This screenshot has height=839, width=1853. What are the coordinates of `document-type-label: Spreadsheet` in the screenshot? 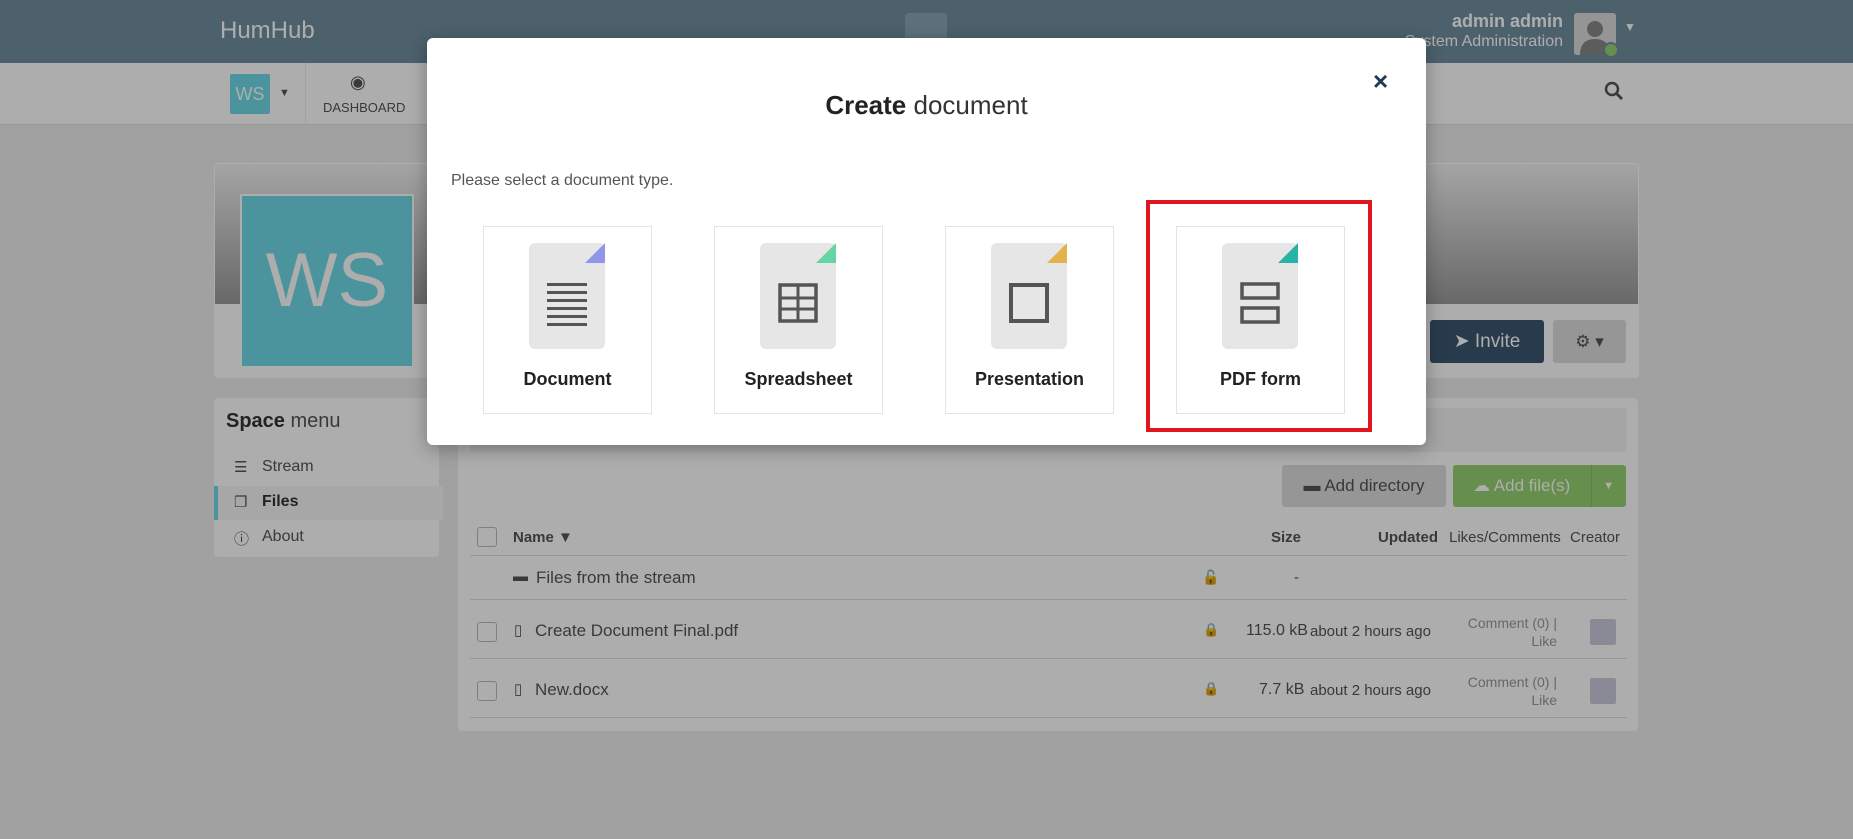 It's located at (798, 379).